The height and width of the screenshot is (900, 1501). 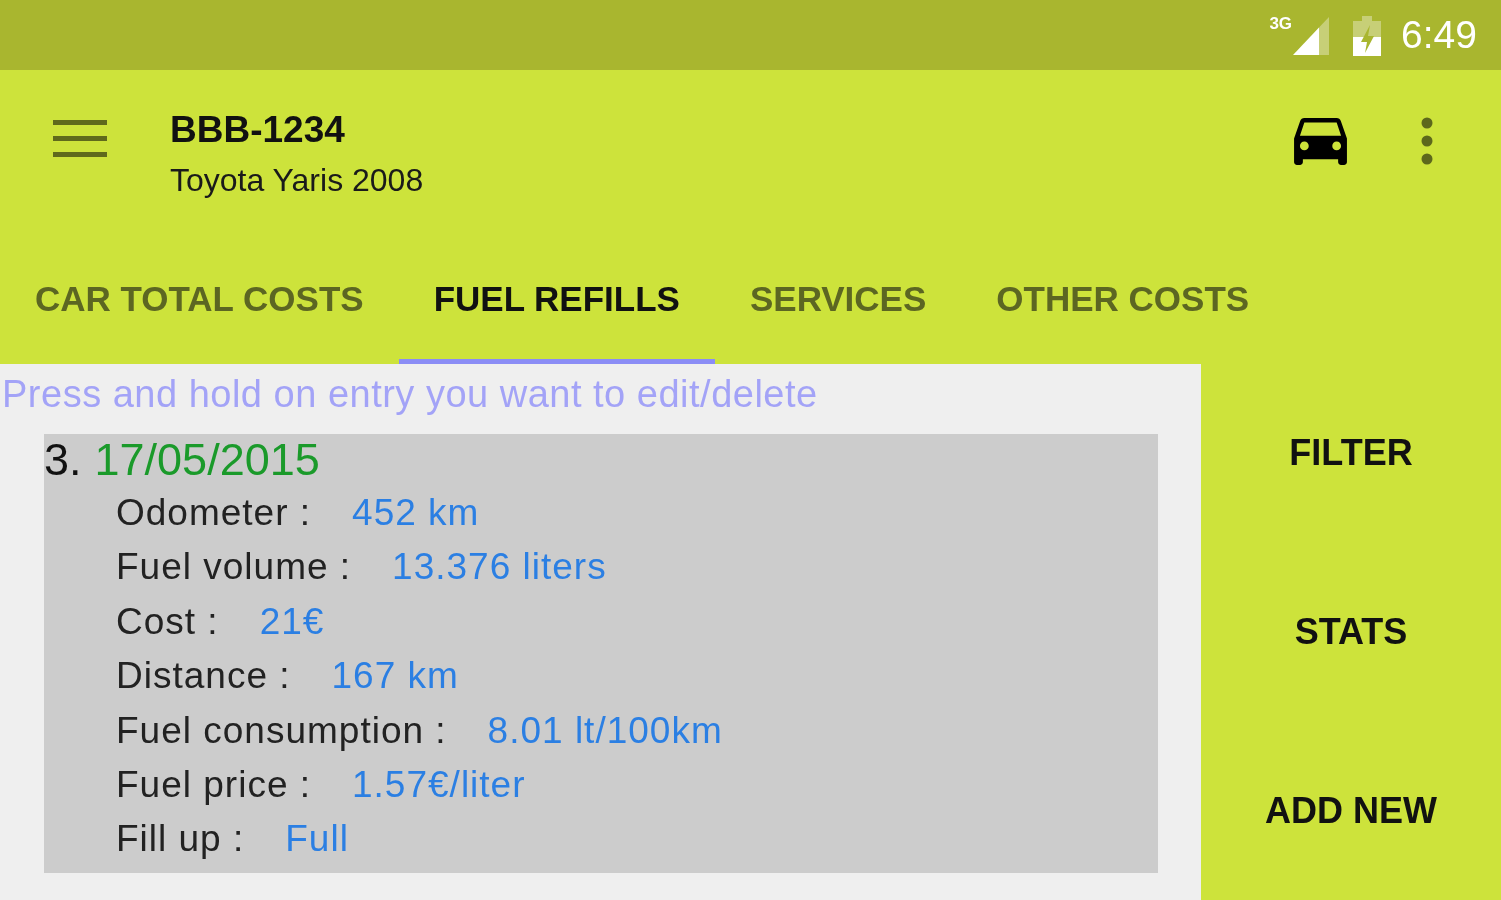 What do you see at coordinates (214, 513) in the screenshot?
I see `field-label: Odometer :` at bounding box center [214, 513].